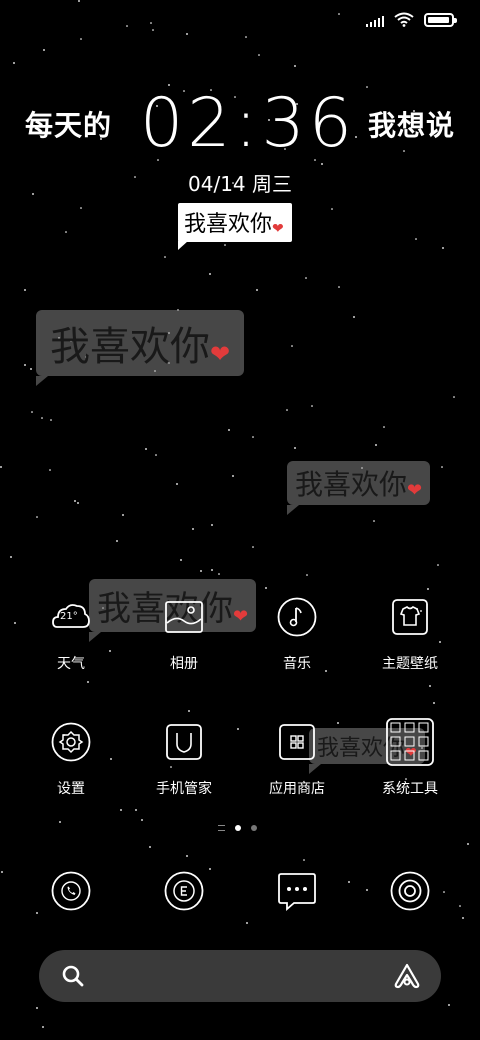 Image resolution: width=480 pixels, height=1040 pixels. I want to click on browser-icon, so click(184, 891).